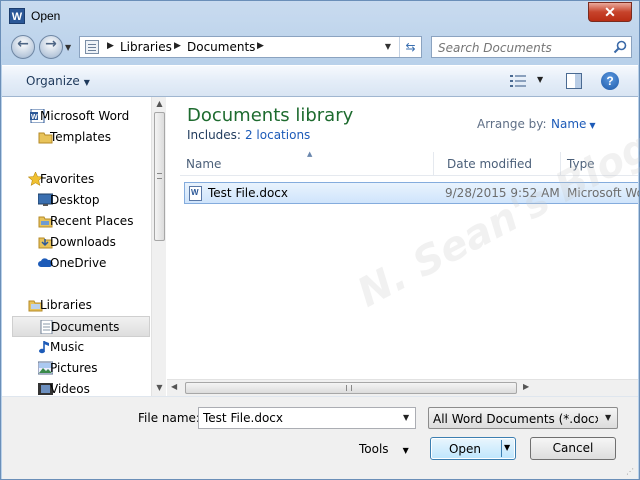 This screenshot has height=480, width=640. What do you see at coordinates (159, 103) in the screenshot?
I see `scroll-up-icon: ▲` at bounding box center [159, 103].